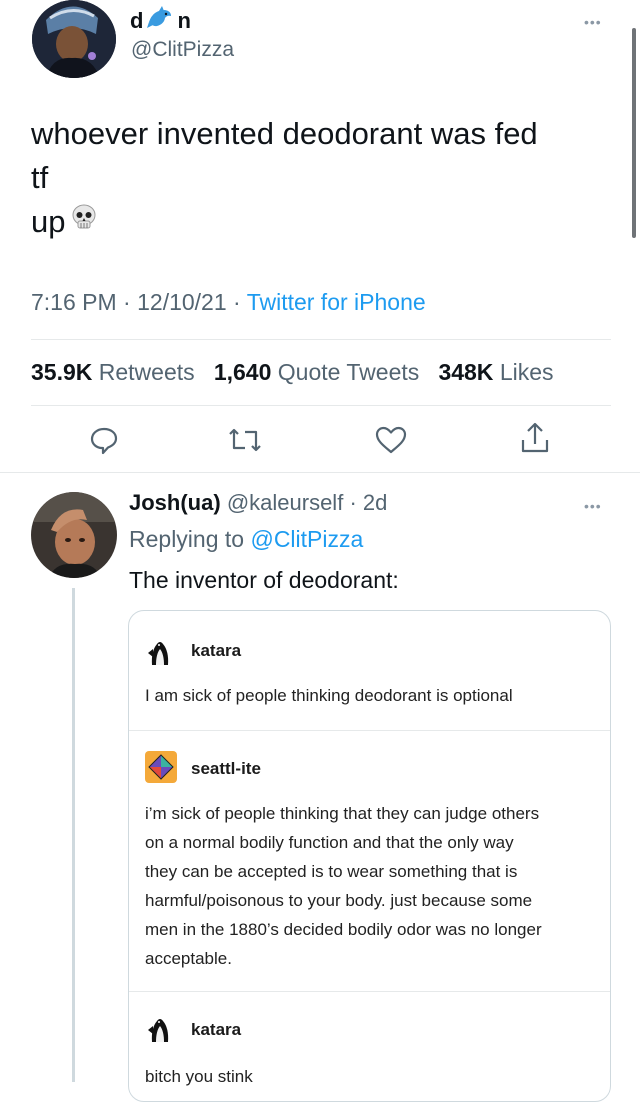  I want to click on retweets-count: 35.9K, so click(62, 372).